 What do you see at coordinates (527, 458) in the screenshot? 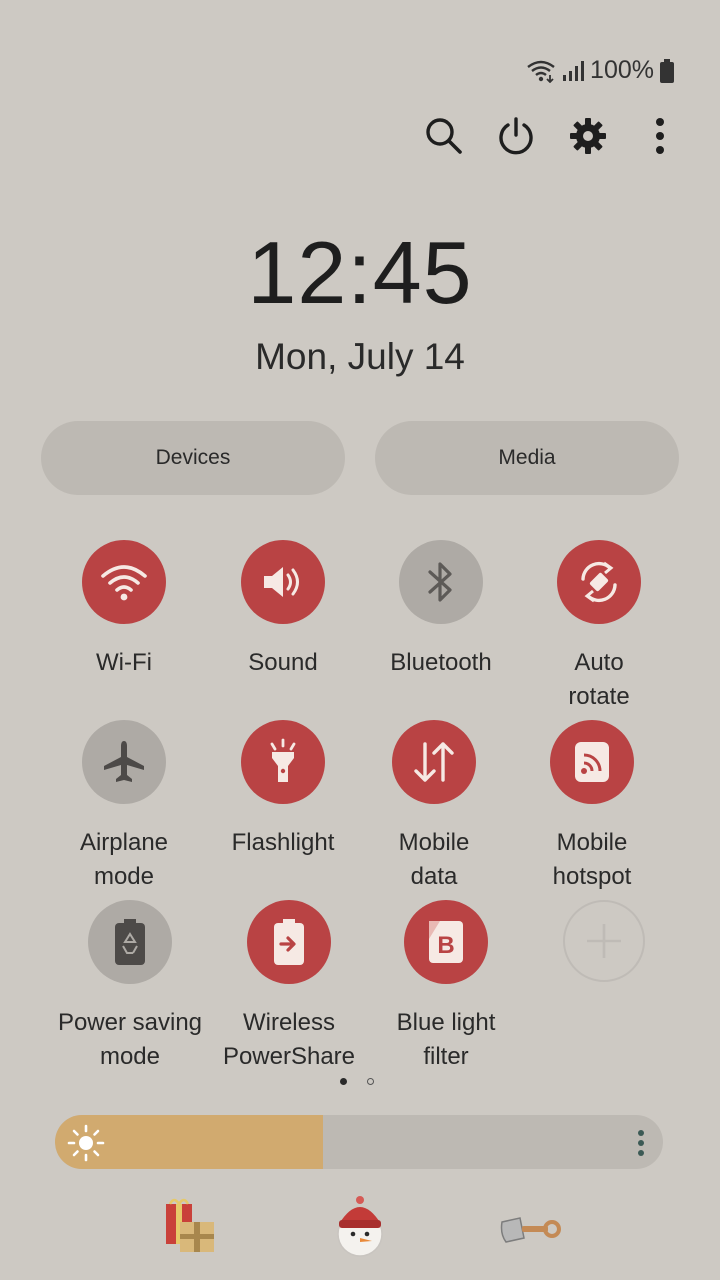
I see `media-button: Media` at bounding box center [527, 458].